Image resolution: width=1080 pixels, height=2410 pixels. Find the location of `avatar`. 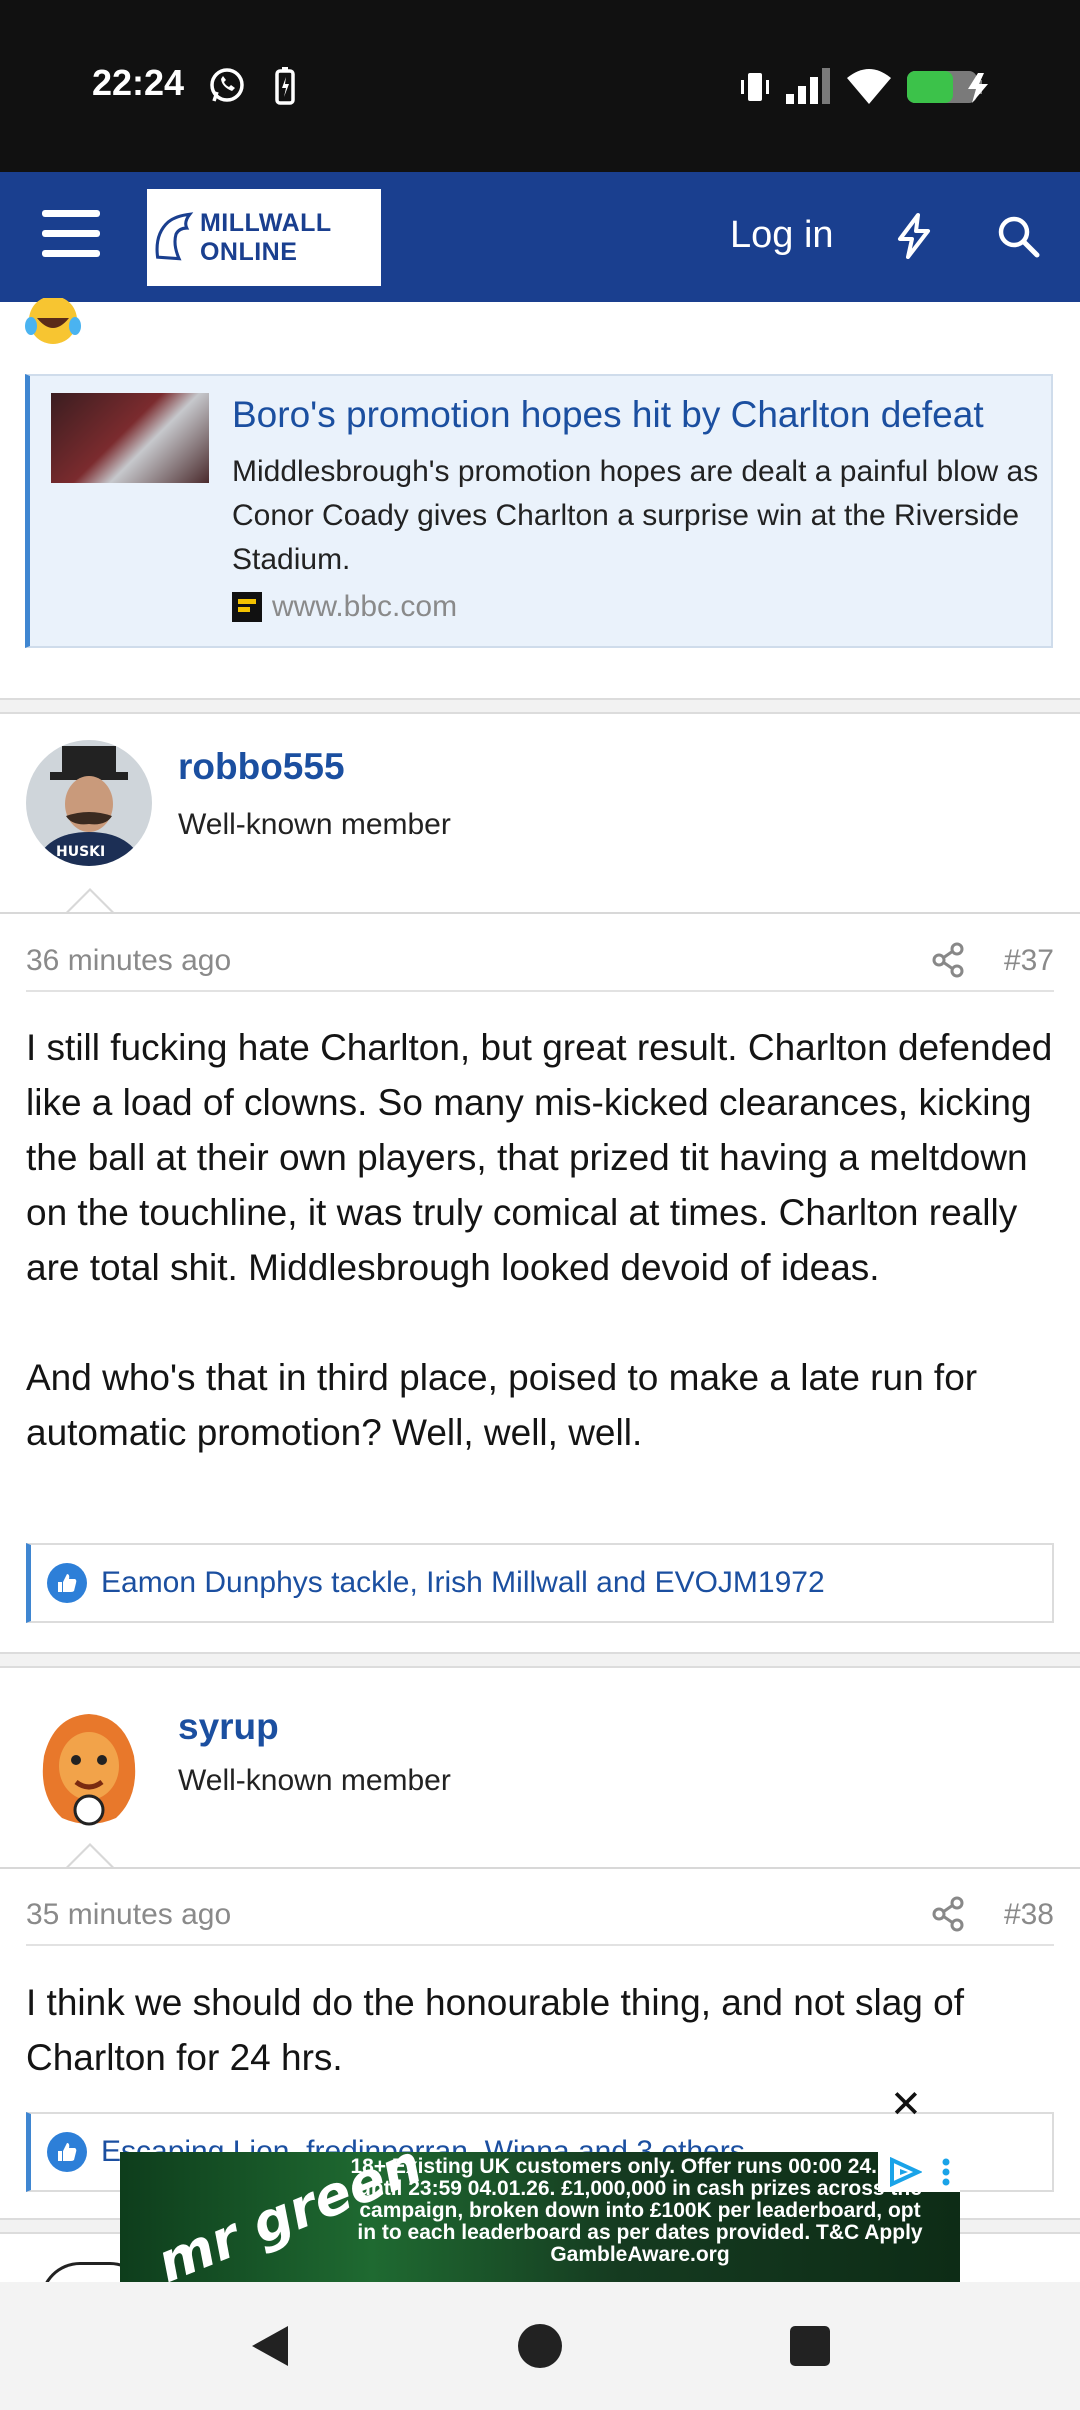

avatar is located at coordinates (89, 1769).